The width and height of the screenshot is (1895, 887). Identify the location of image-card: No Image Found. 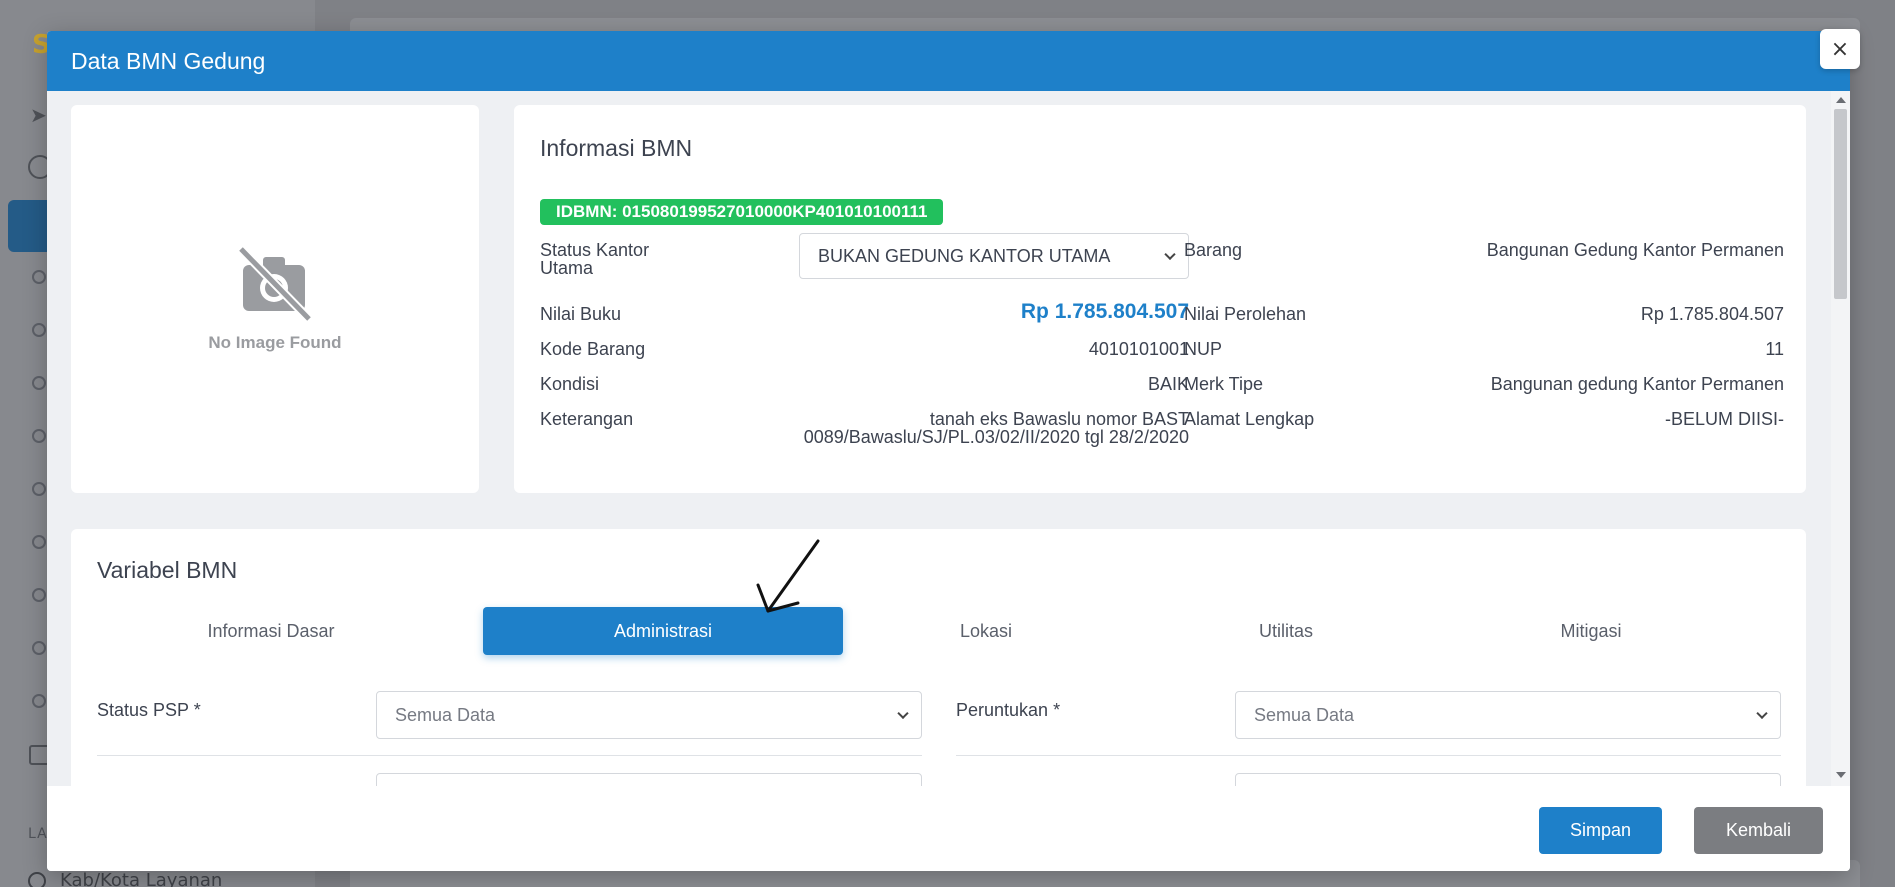
(275, 299).